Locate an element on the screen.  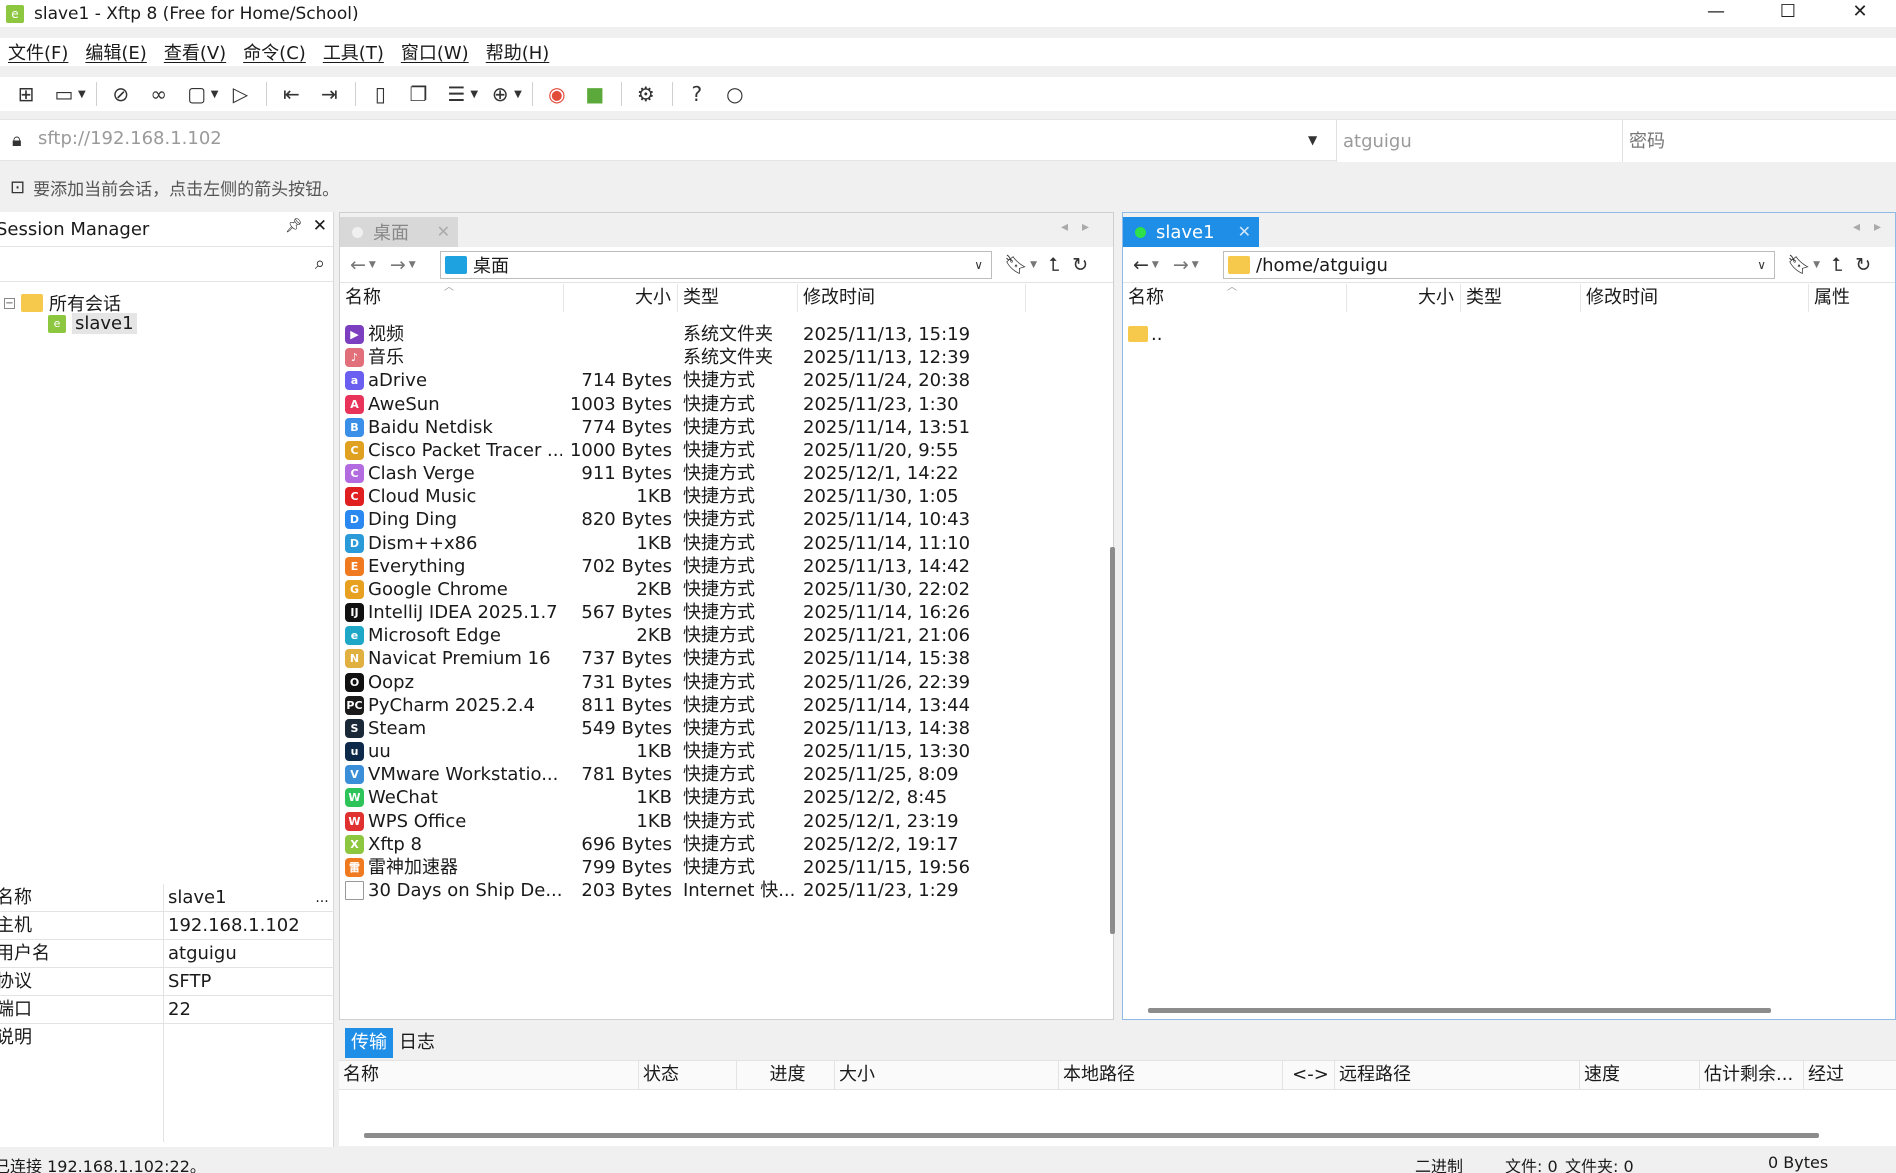
tab-transfer: 传输 is located at coordinates (369, 1043).